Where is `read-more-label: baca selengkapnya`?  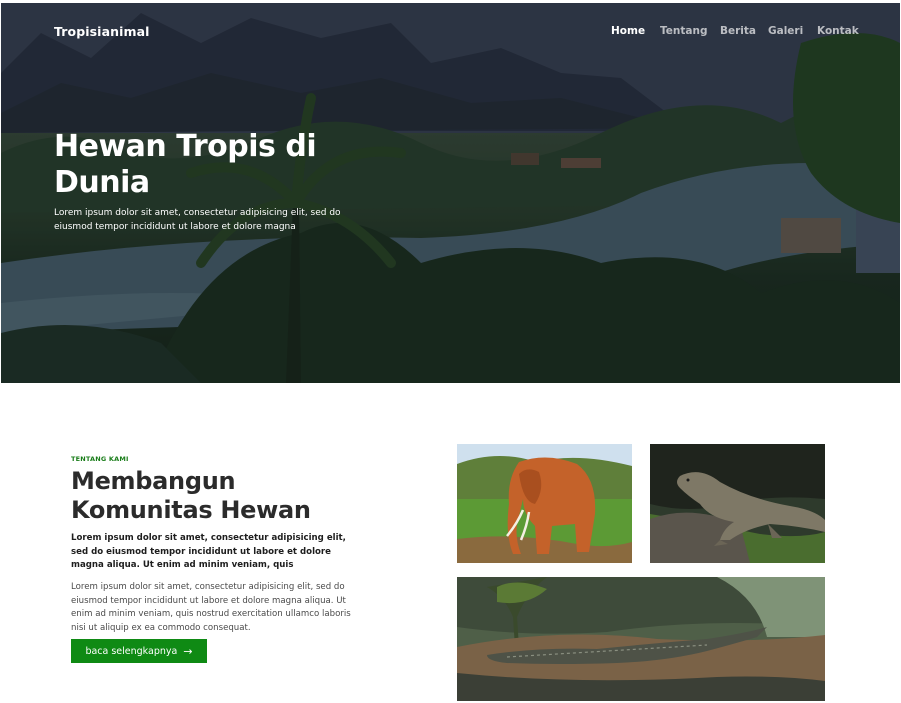 read-more-label: baca selengkapnya is located at coordinates (131, 651).